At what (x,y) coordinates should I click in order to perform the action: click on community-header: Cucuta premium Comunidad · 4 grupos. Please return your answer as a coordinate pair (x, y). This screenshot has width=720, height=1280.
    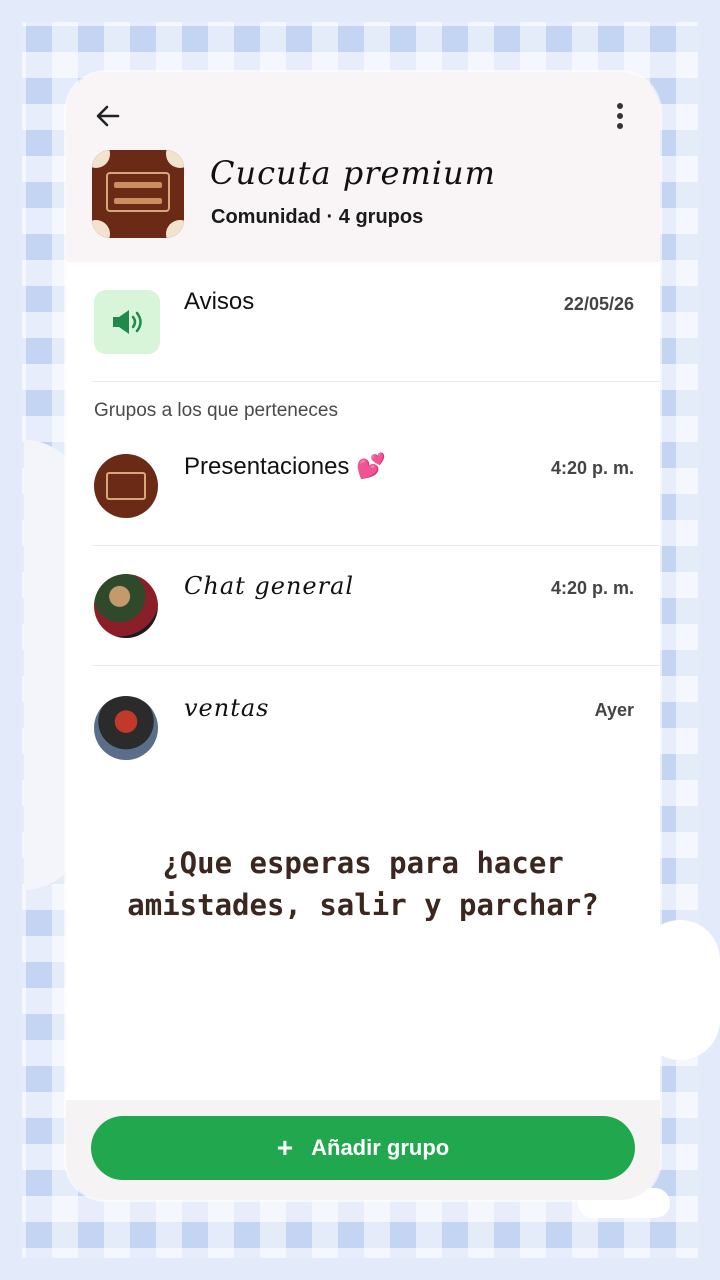
    Looking at the image, I should click on (363, 167).